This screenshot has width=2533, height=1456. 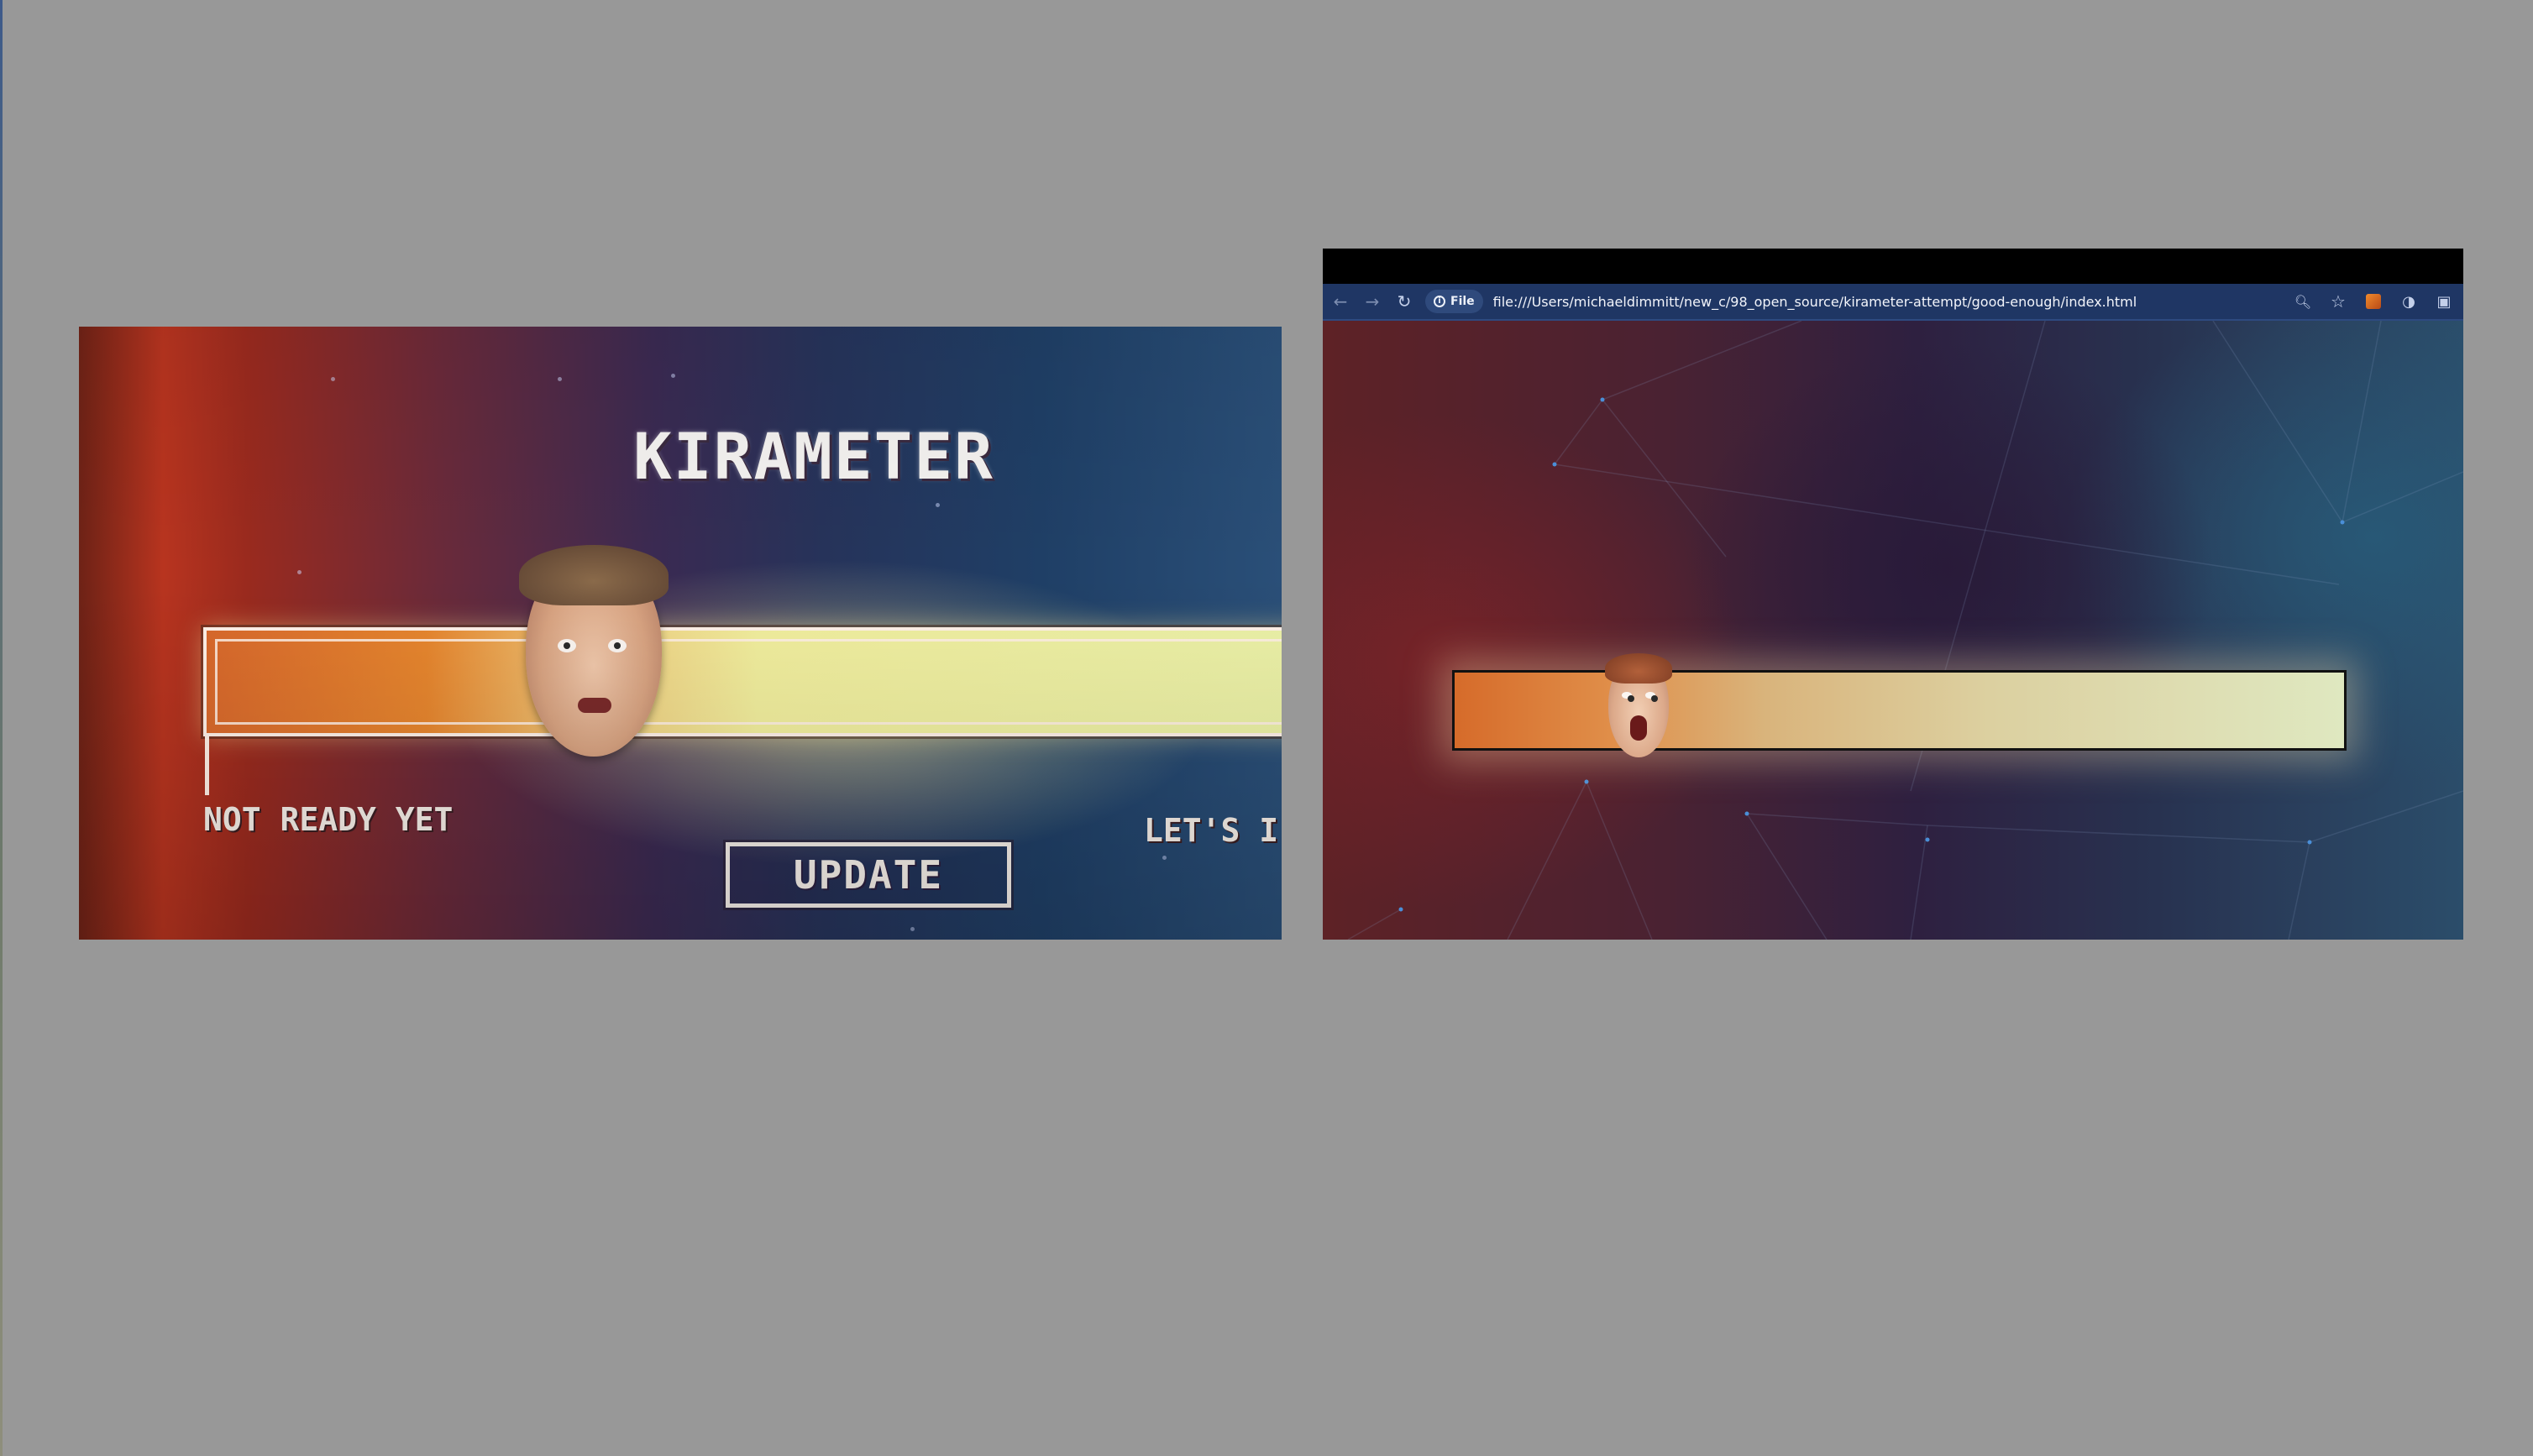 I want to click on reference-meter-inner, so click(x=748, y=682).